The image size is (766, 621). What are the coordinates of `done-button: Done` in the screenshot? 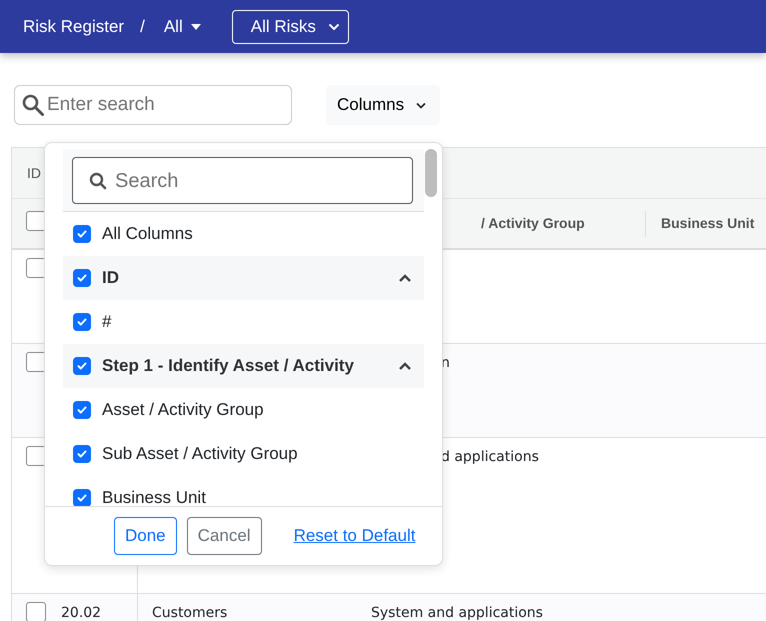 It's located at (145, 536).